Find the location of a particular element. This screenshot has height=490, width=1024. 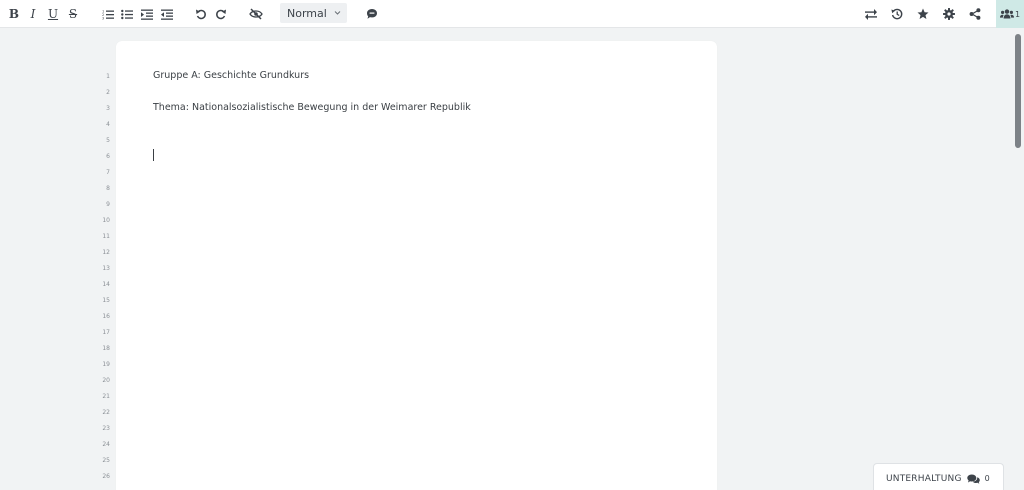

svg-text: 3 is located at coordinates (103, 18).